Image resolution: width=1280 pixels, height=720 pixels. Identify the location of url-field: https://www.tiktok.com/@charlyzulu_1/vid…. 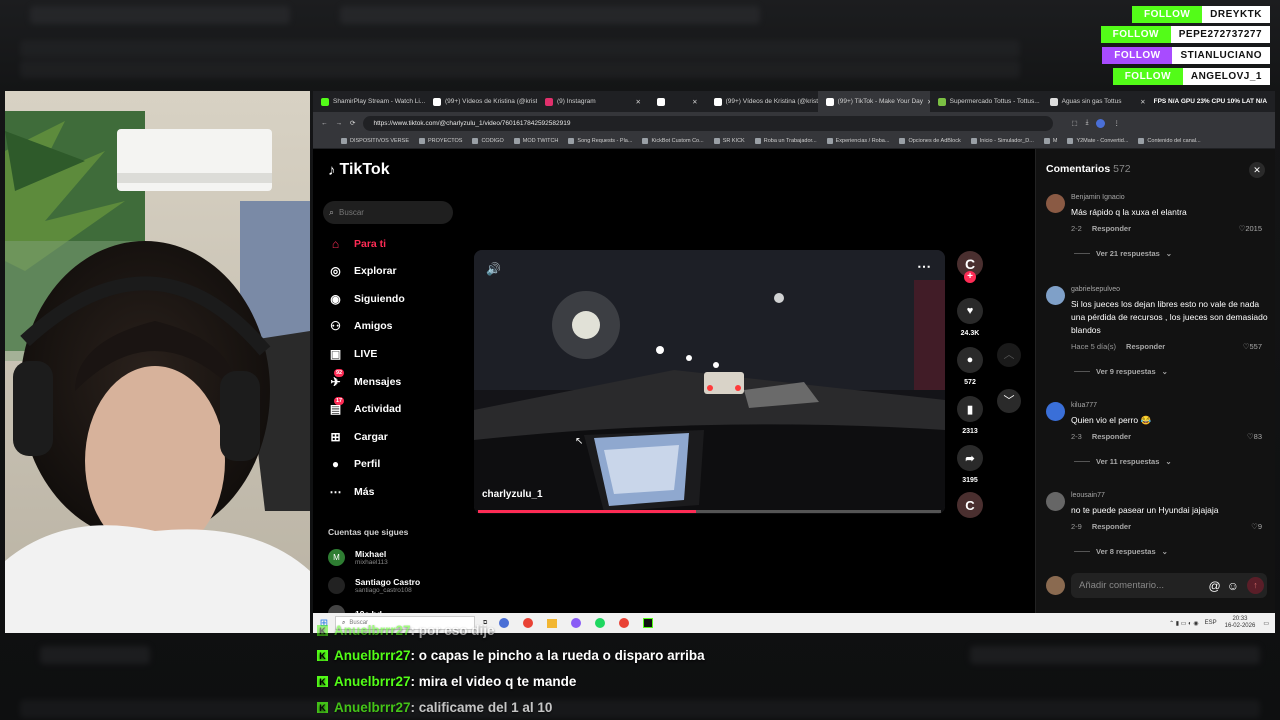
(708, 123).